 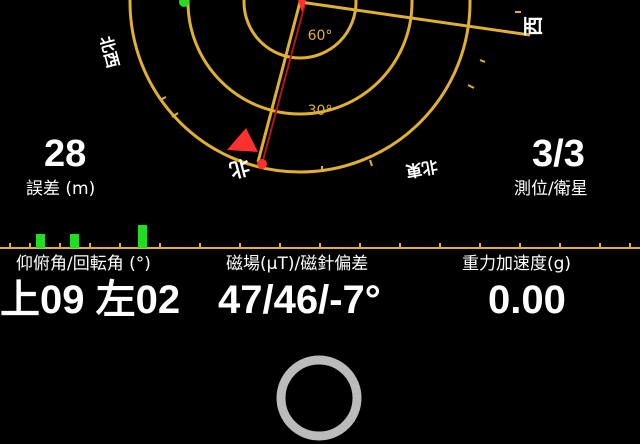 What do you see at coordinates (240, 168) in the screenshot?
I see `direction-north: 北` at bounding box center [240, 168].